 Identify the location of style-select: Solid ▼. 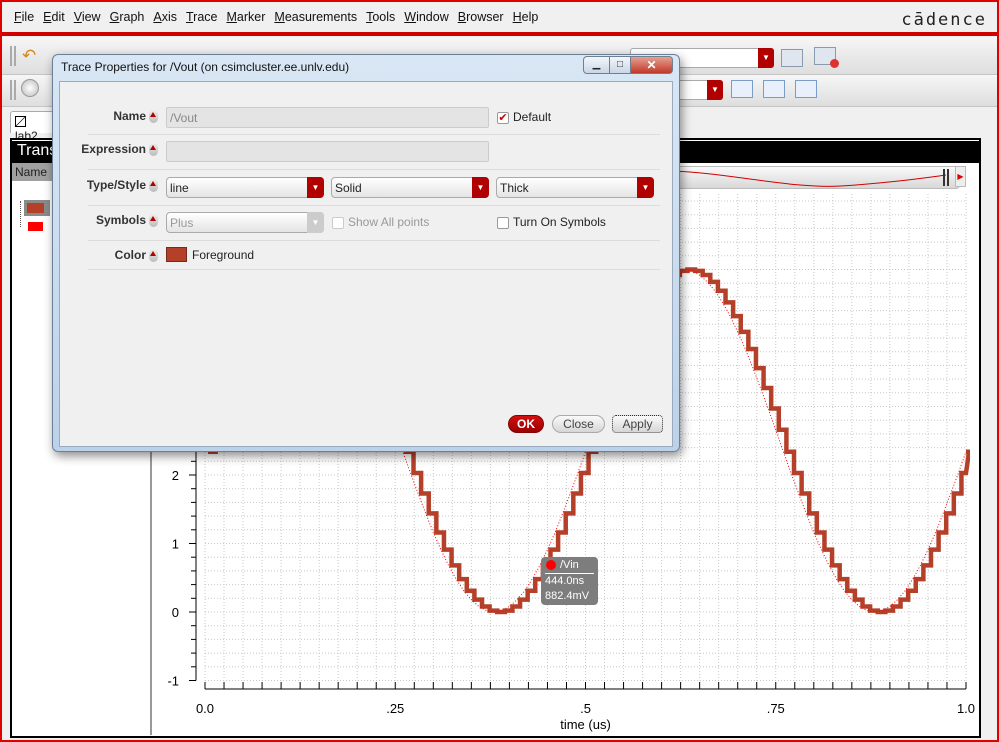
(410, 187).